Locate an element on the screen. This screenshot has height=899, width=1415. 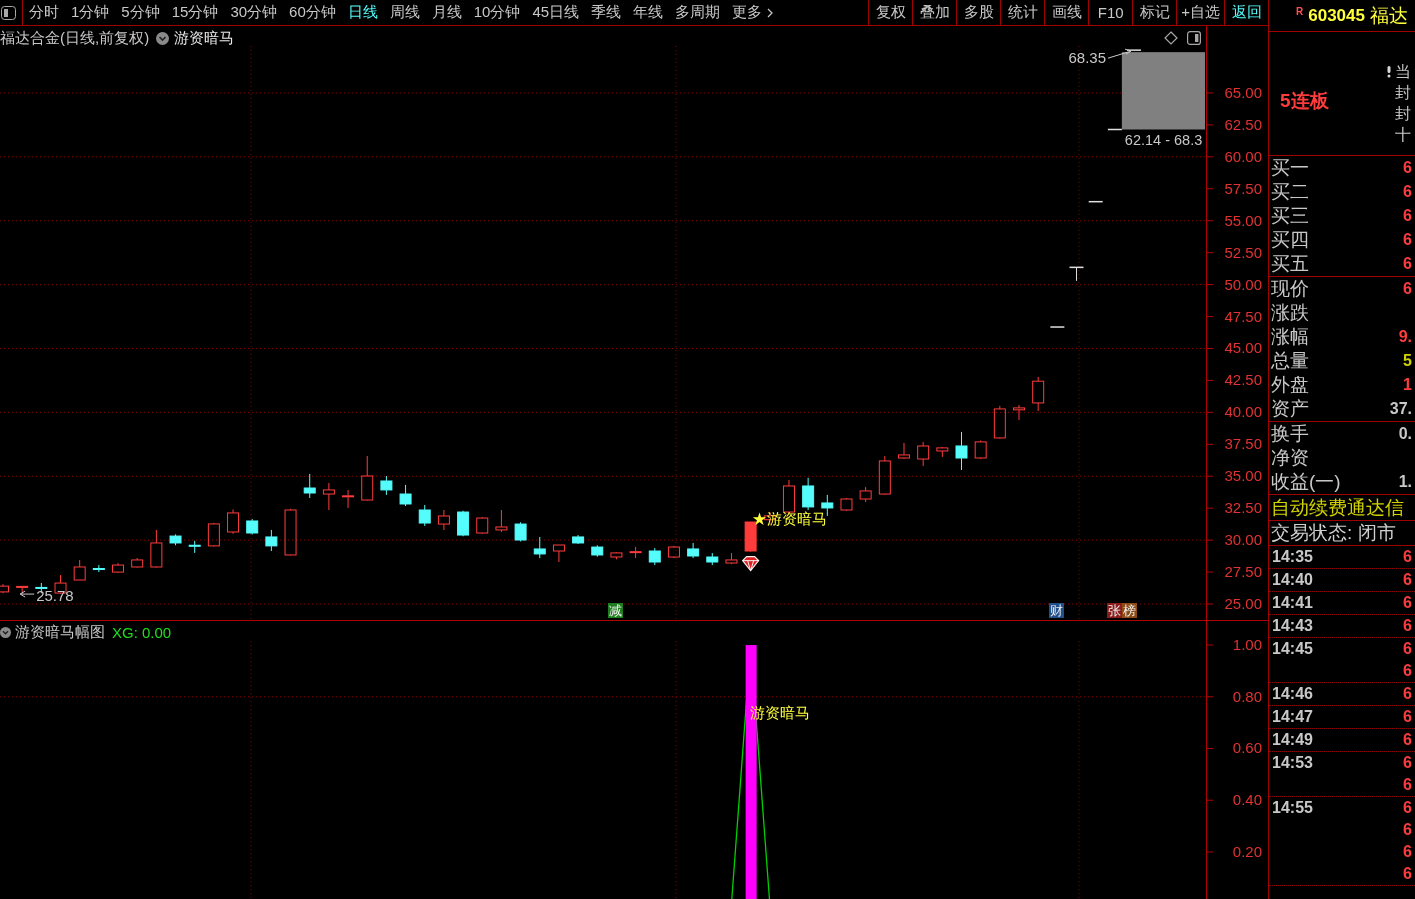
axis-label: 47.50 is located at coordinates (1243, 316).